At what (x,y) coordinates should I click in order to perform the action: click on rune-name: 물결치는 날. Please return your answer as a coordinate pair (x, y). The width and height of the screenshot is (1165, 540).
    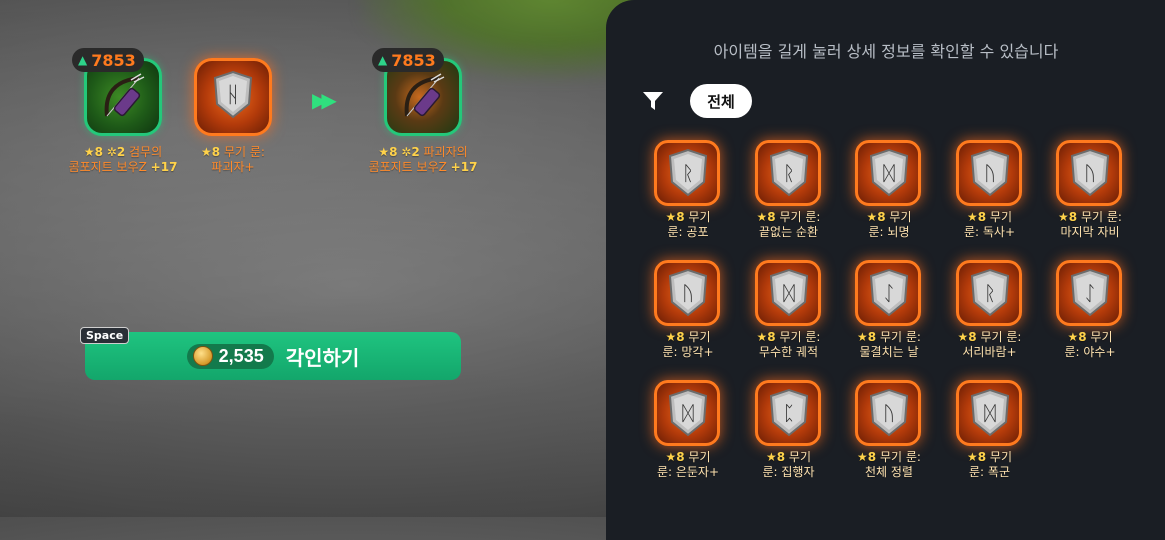
    Looking at the image, I should click on (889, 352).